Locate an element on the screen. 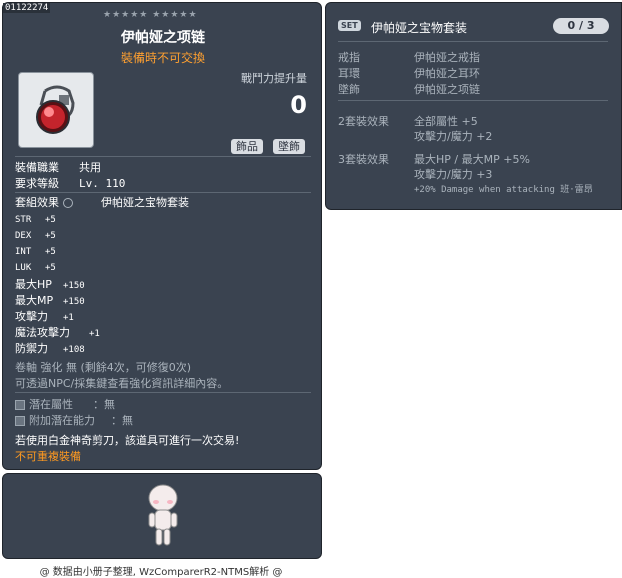 Image resolution: width=622 pixels, height=578 pixels. bonus-potential-label: 附加潛在能力 is located at coordinates (62, 420).